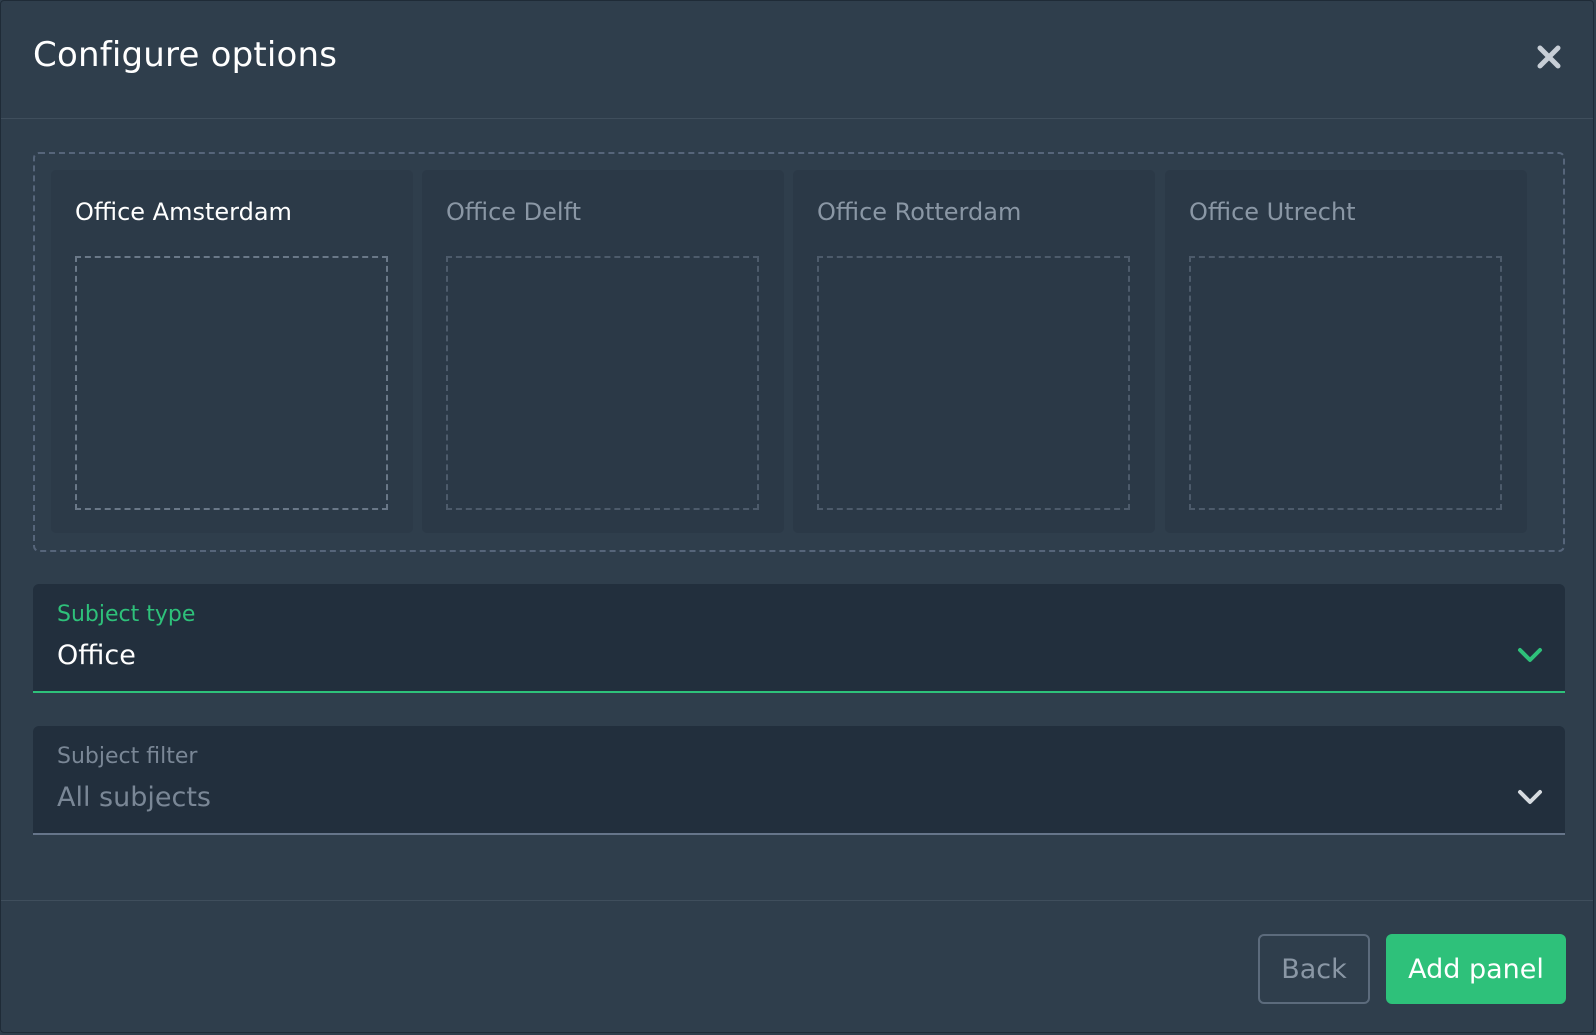 The image size is (1596, 1035). Describe the element at coordinates (134, 797) in the screenshot. I see `subject-filter-value: All subjects` at that location.